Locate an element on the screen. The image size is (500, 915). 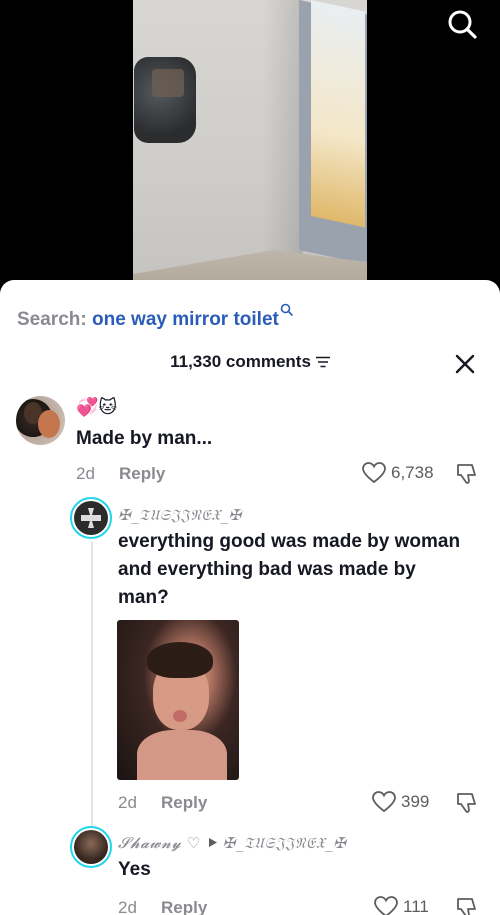
comment-text: Yes is located at coordinates (134, 869).